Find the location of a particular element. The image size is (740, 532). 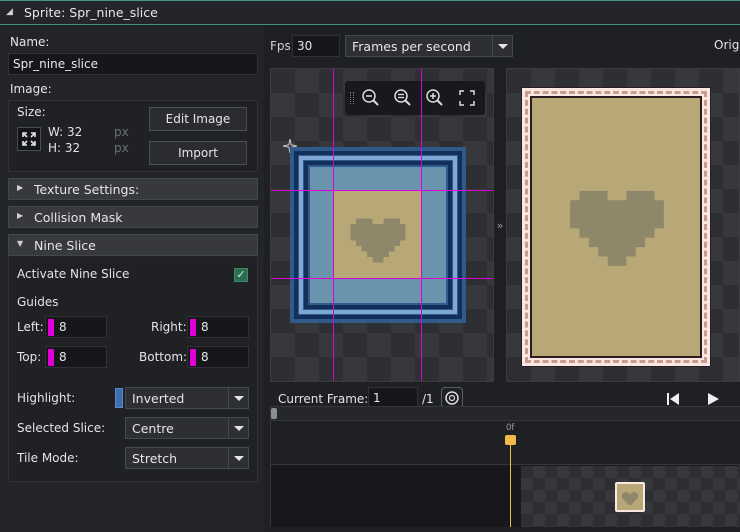

bottom-guide-line is located at coordinates (382, 278).